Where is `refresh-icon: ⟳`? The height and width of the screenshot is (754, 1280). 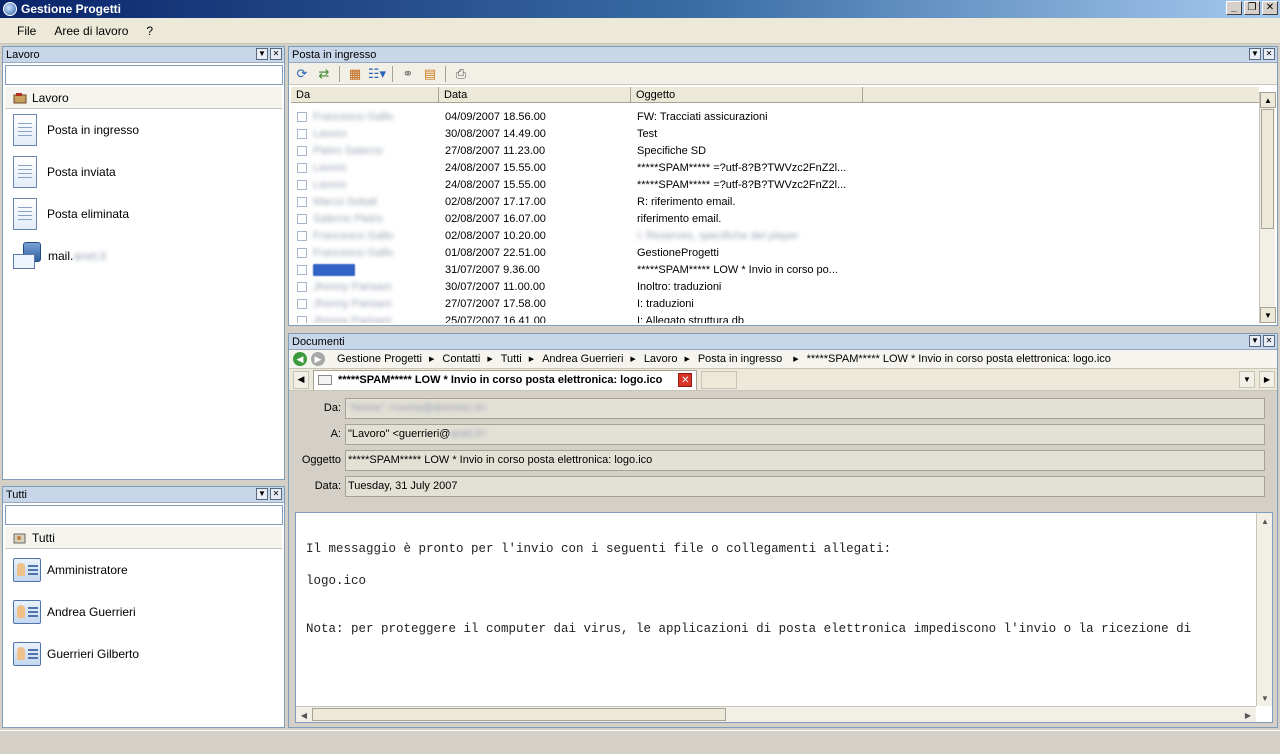 refresh-icon: ⟳ is located at coordinates (302, 74).